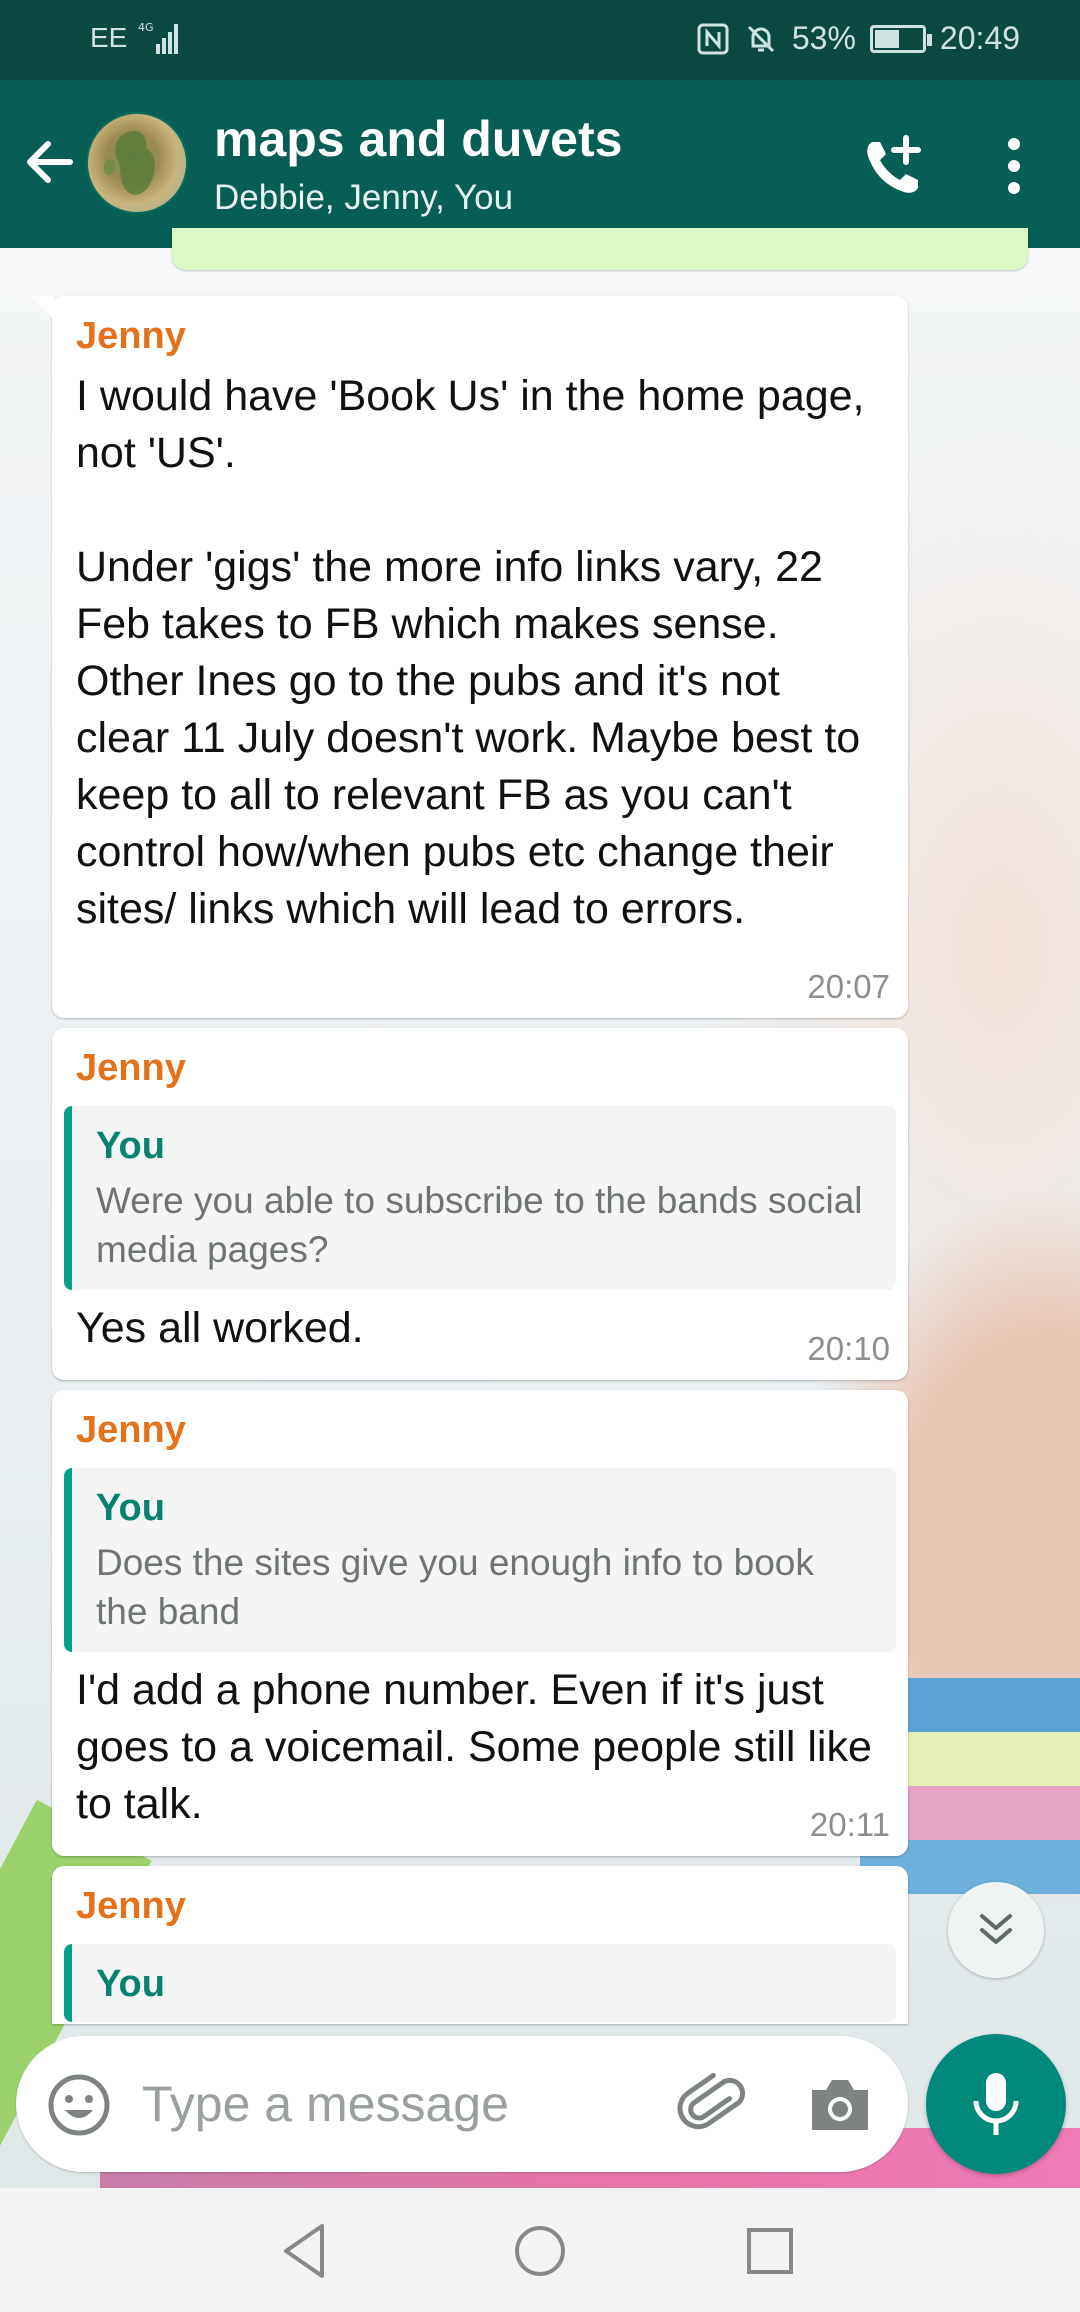 The image size is (1080, 2312). I want to click on camera-icon, so click(840, 2105).